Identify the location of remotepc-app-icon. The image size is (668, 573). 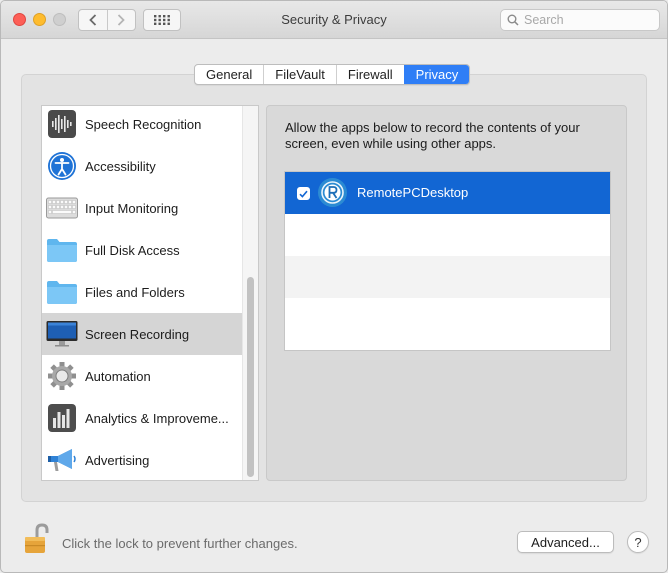
(332, 192).